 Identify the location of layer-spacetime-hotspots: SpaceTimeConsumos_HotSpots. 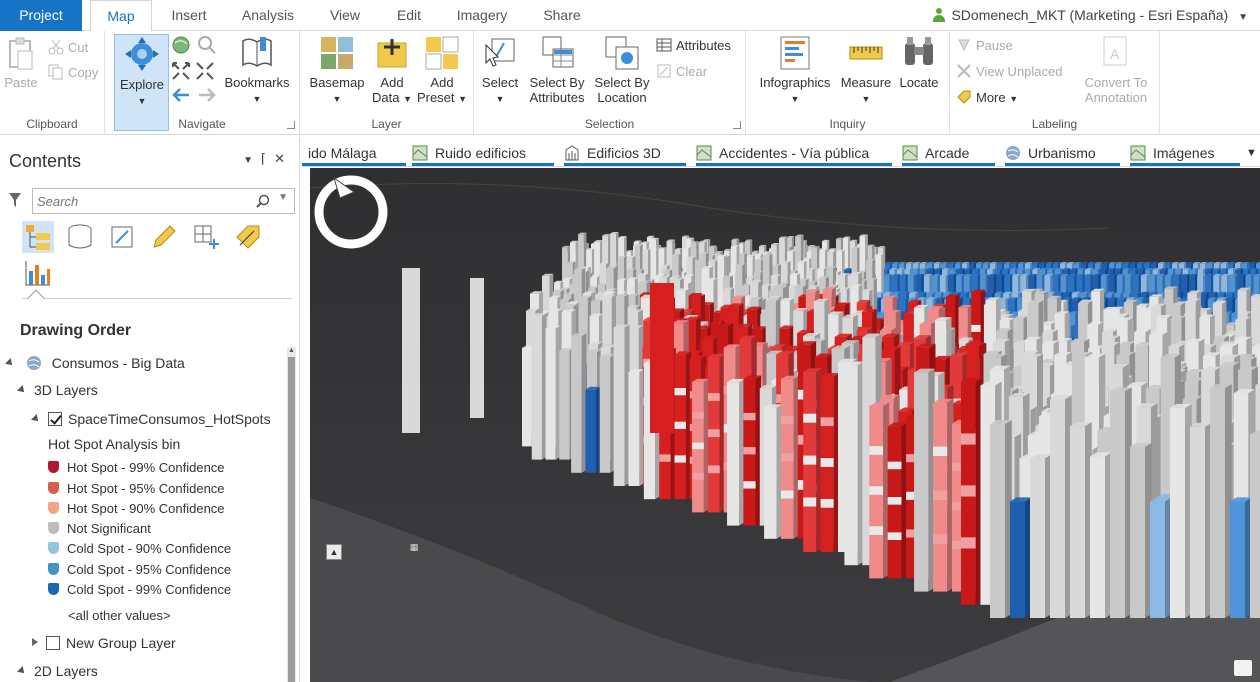
(151, 419).